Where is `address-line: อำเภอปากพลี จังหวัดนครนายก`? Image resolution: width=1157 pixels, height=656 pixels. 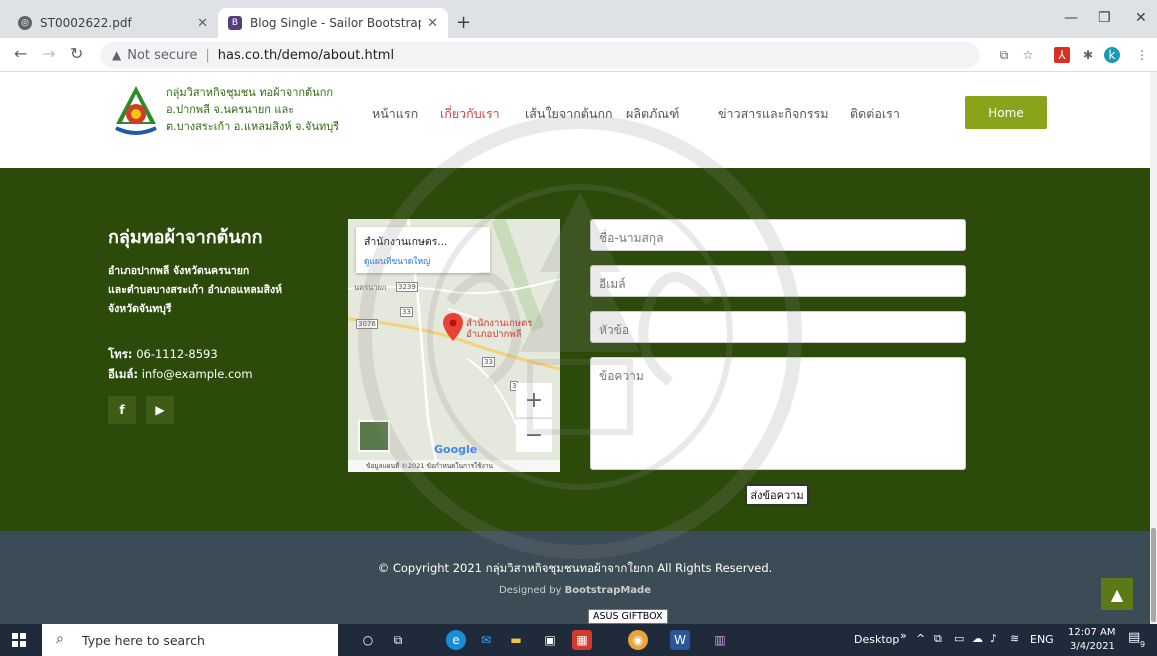
address-line: อำเภอปากพลี จังหวัดนครนายก is located at coordinates (179, 271).